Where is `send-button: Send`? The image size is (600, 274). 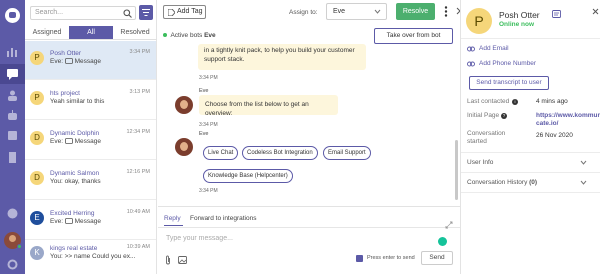
send-button: Send is located at coordinates (437, 258).